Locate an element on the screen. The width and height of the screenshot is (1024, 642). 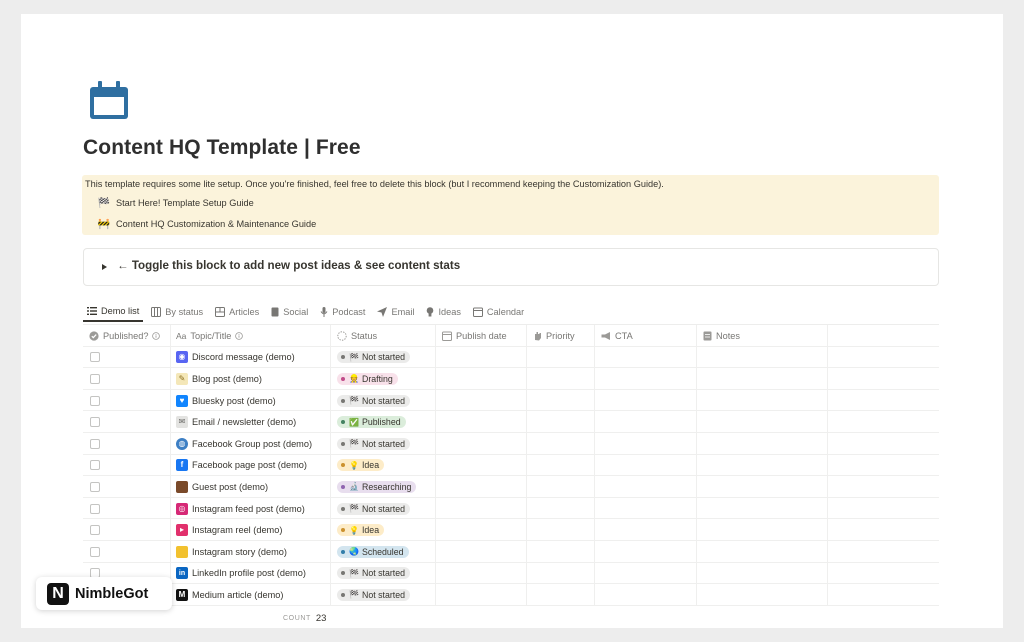
table-row: ✉ Email / newsletter (demo) ✅ Published is located at coordinates (511, 422).